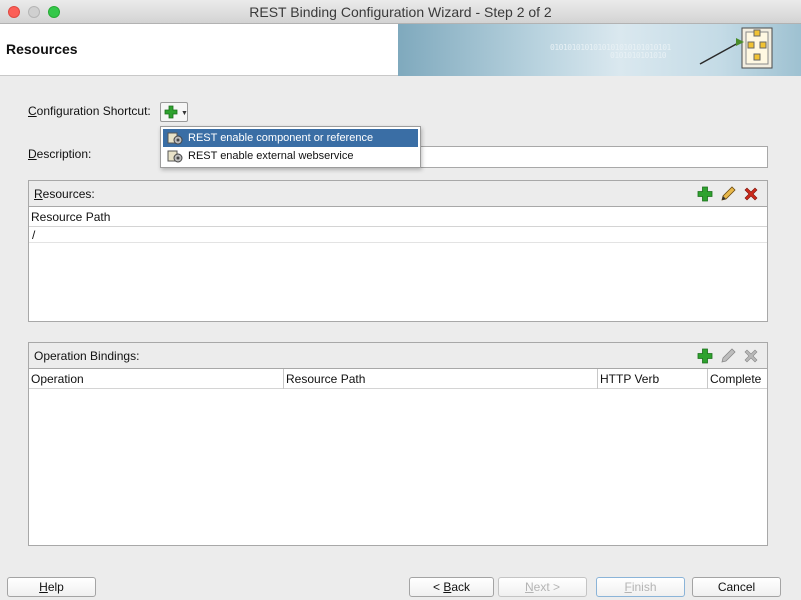 The height and width of the screenshot is (600, 801). I want to click on configuration-shortcut-button: ▼, so click(174, 112).